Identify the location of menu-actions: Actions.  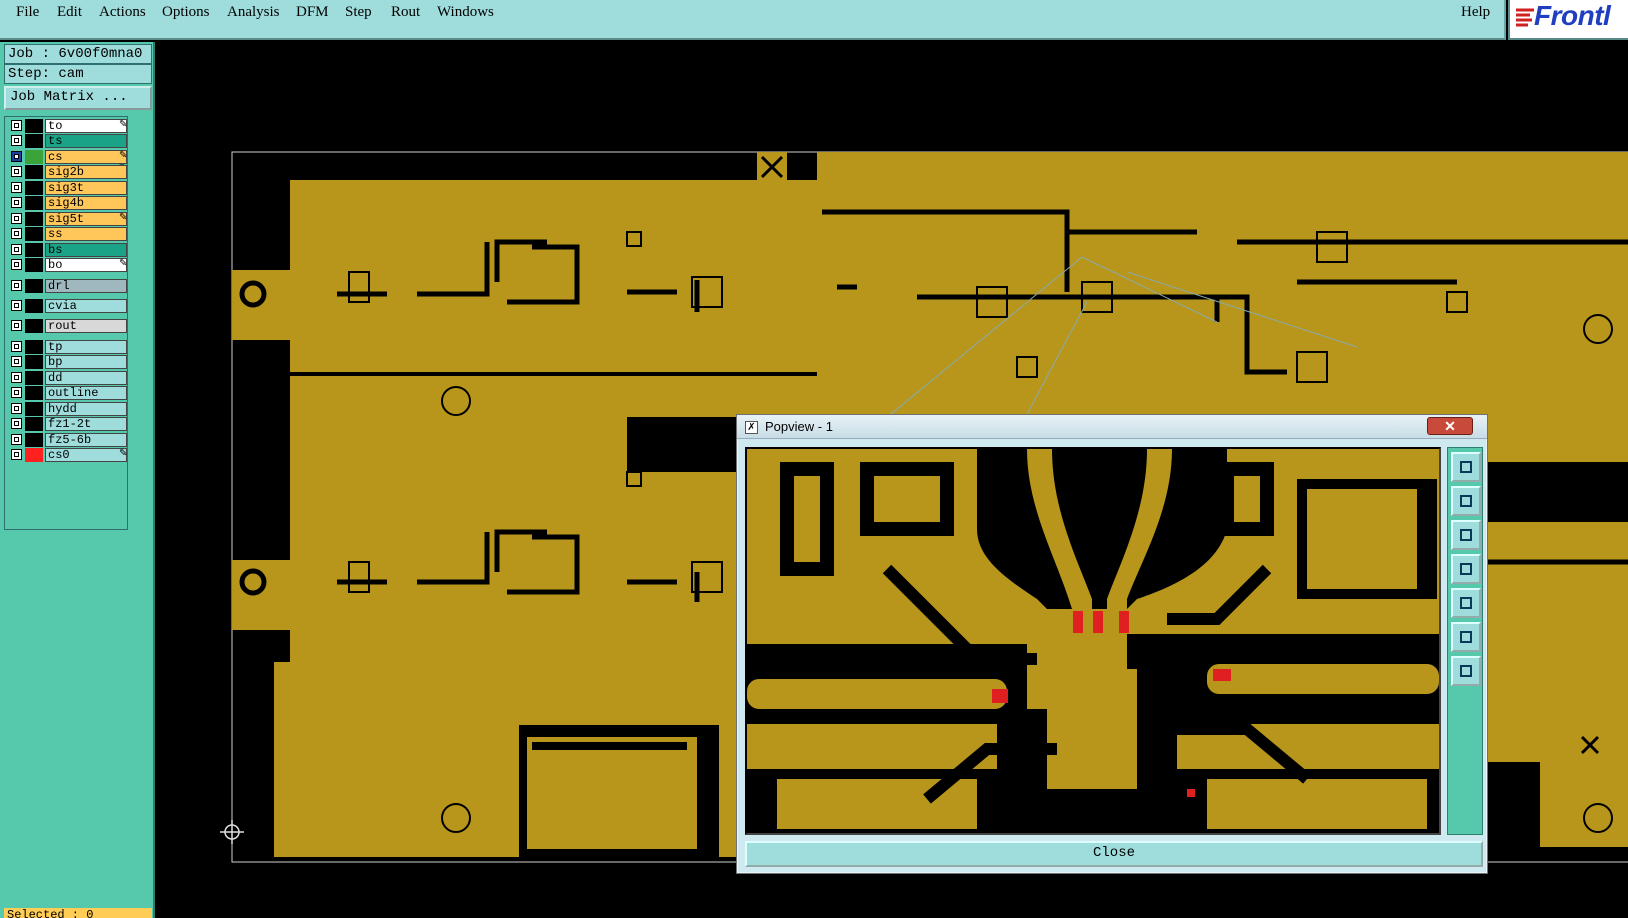
(122, 12).